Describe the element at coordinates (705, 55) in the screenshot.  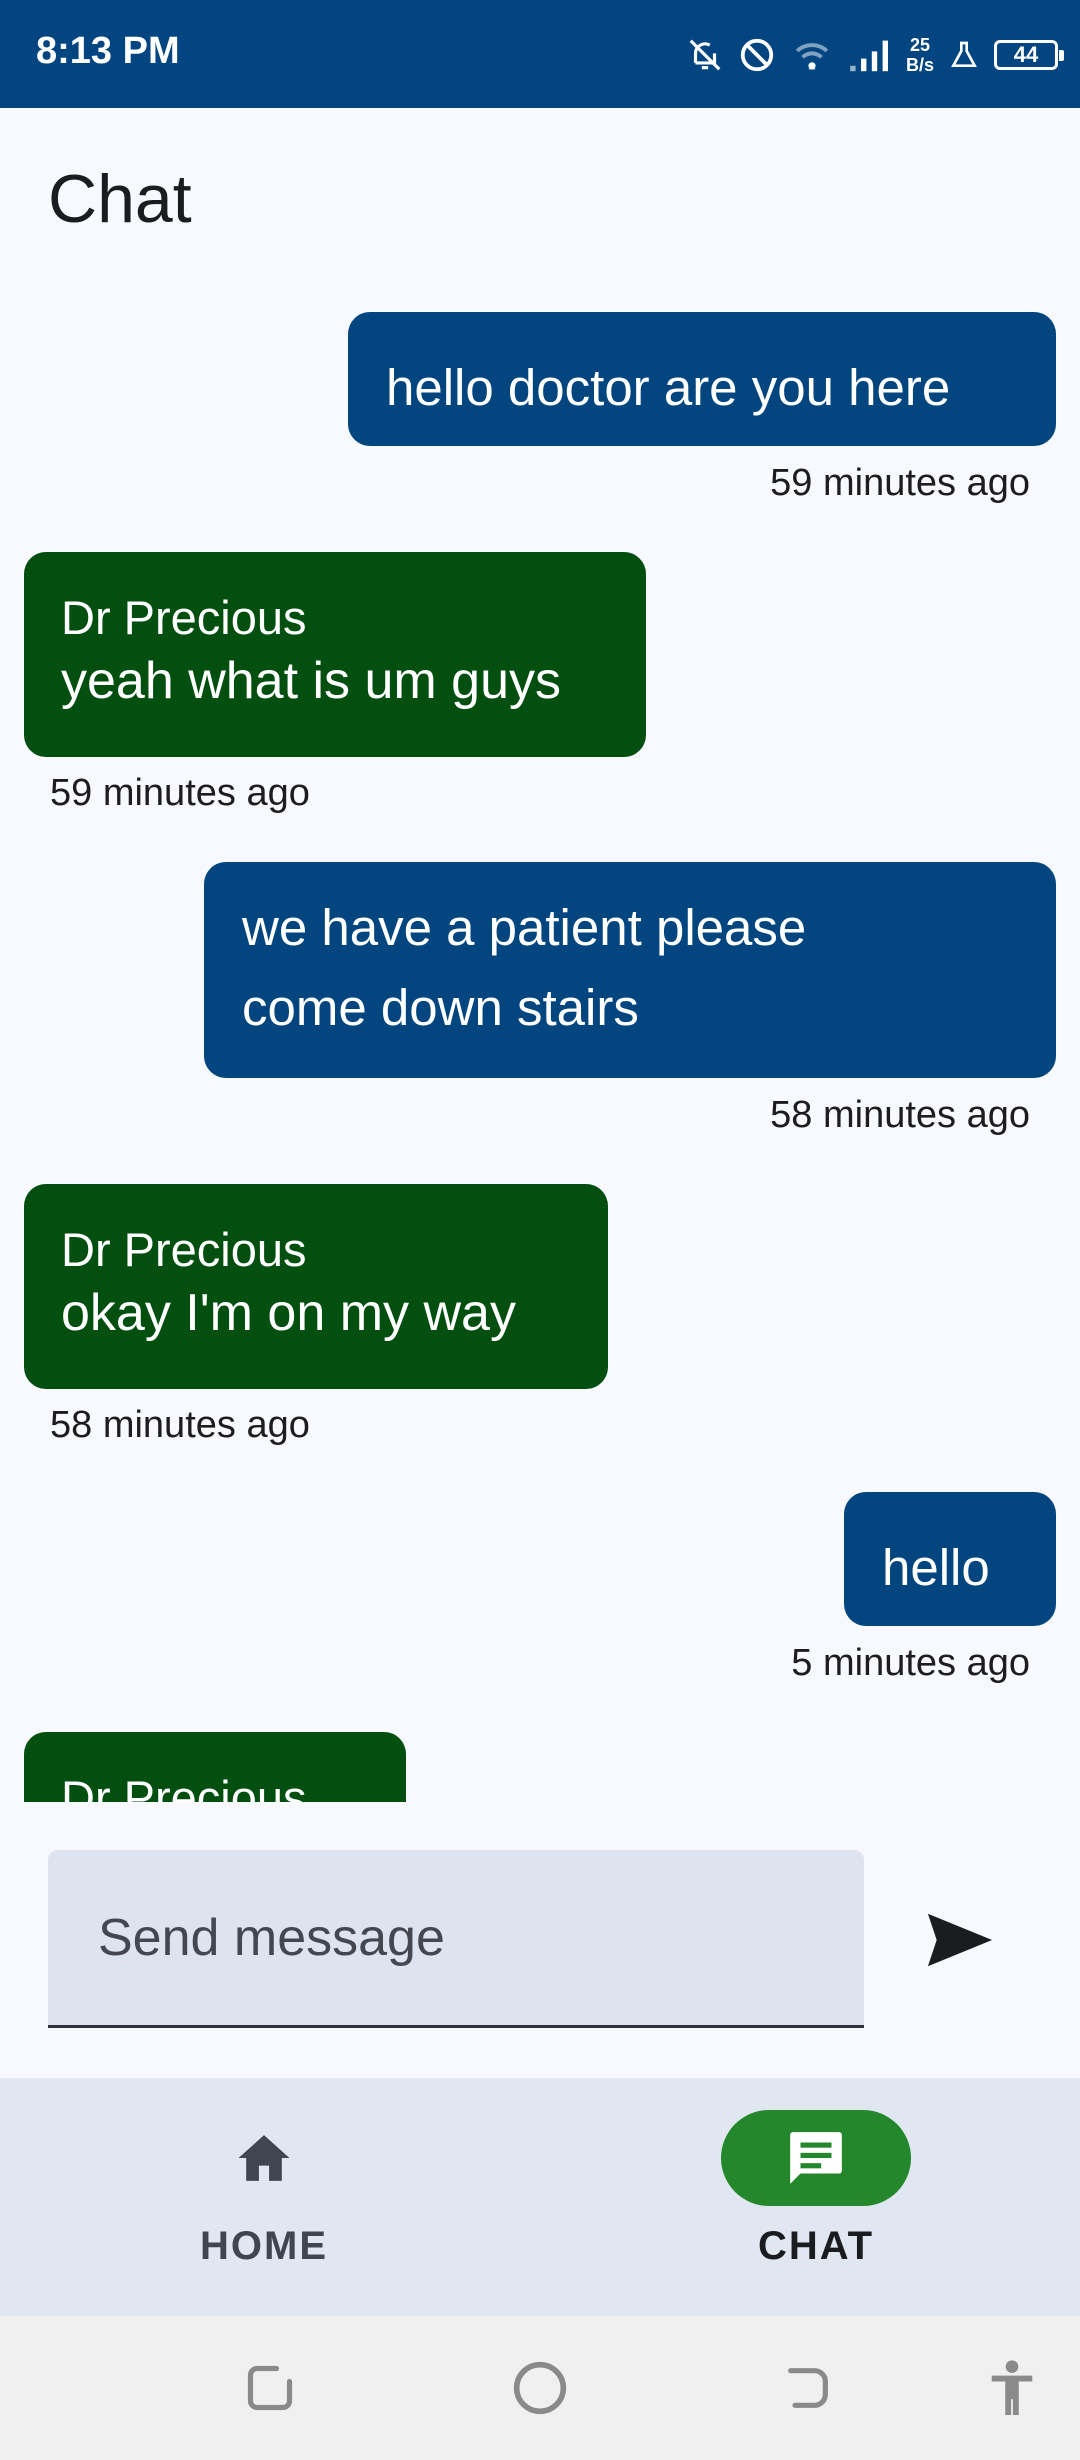
I see `notifications-off-icon` at that location.